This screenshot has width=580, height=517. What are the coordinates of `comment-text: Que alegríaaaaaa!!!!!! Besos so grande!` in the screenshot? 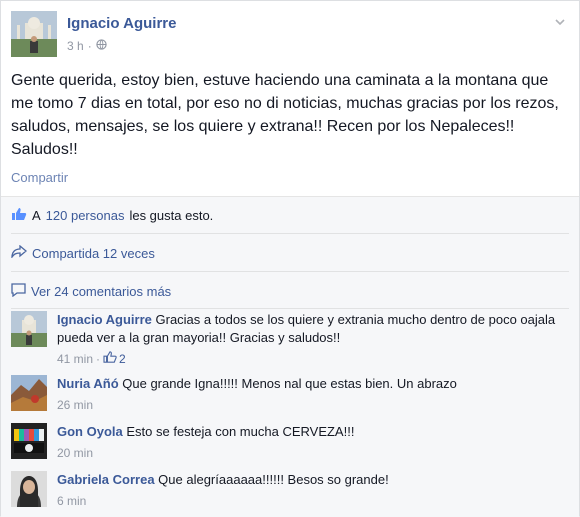 It's located at (273, 479).